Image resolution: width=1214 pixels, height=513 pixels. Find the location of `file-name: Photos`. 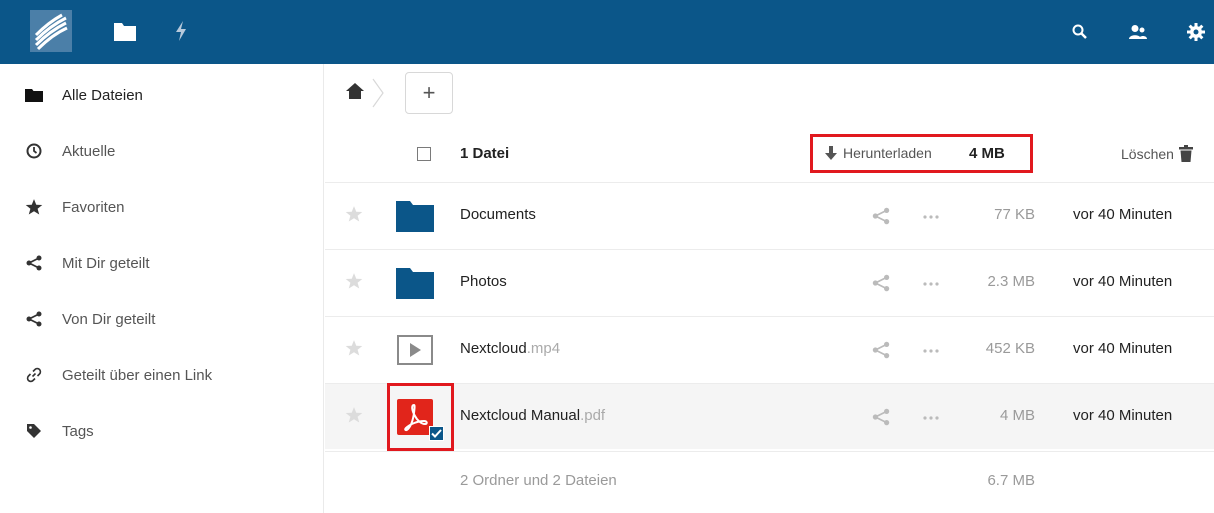

file-name: Photos is located at coordinates (483, 281).